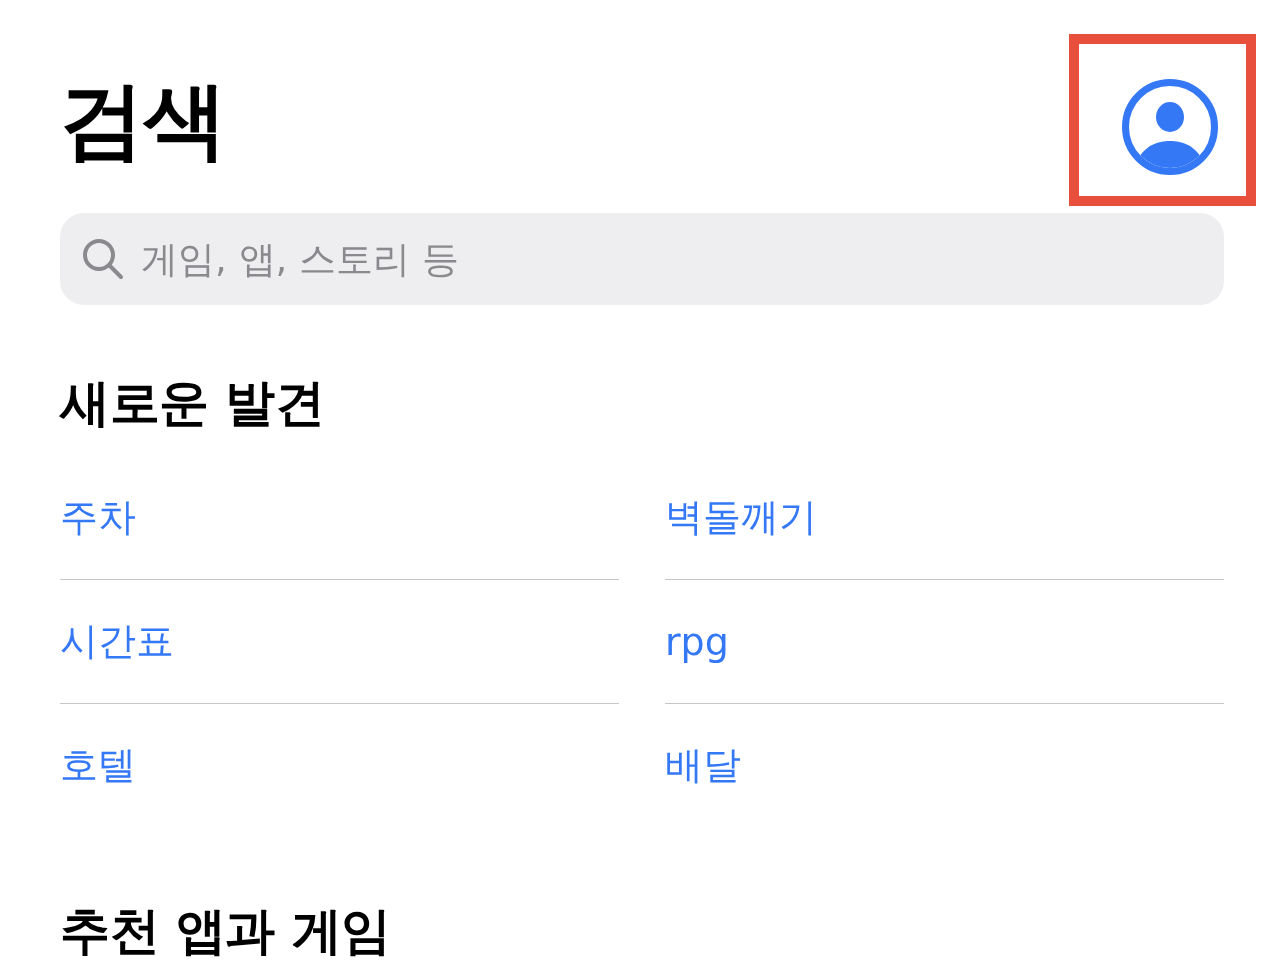 The height and width of the screenshot is (970, 1284). Describe the element at coordinates (944, 641) in the screenshot. I see `suggestion-link: rpg` at that location.